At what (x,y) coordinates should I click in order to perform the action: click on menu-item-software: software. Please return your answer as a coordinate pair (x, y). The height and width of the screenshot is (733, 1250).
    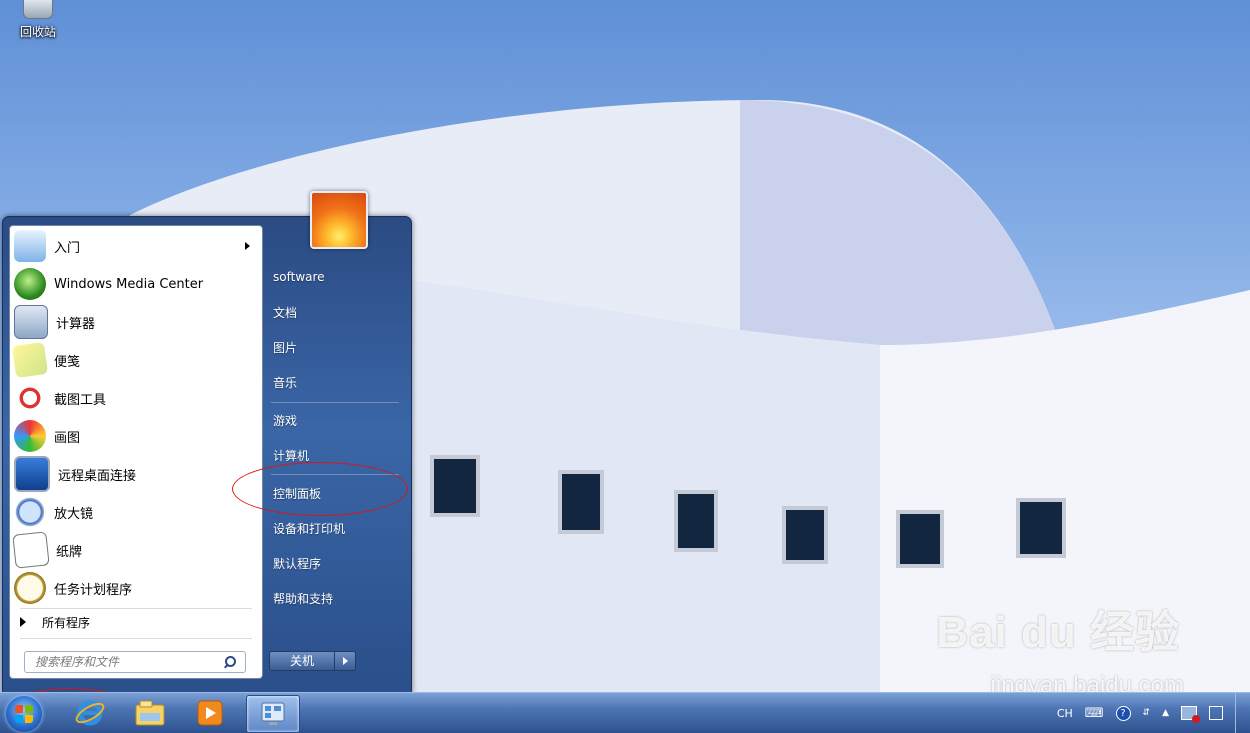
    Looking at the image, I should click on (299, 277).